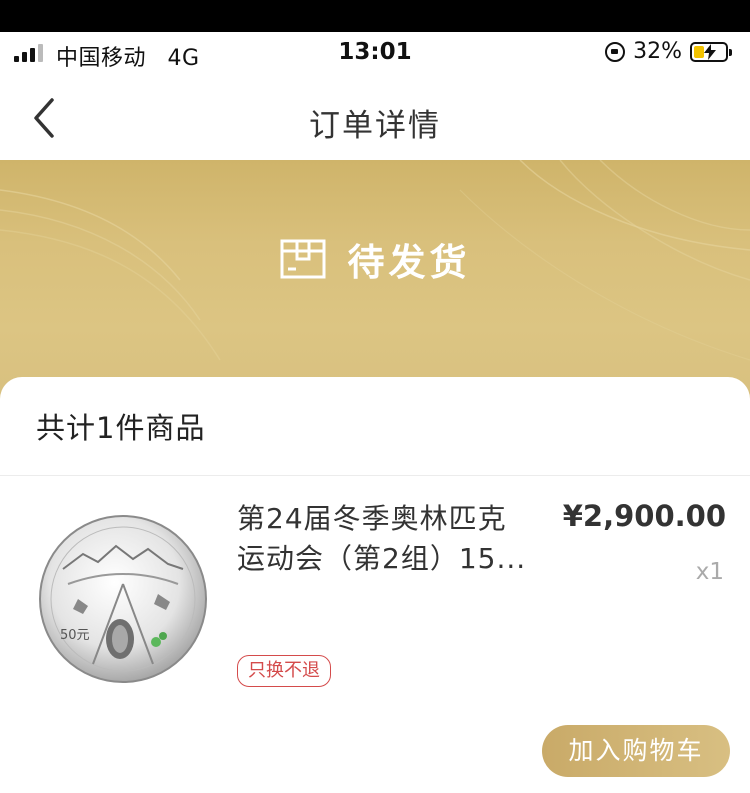 Image resolution: width=750 pixels, height=793 pixels. I want to click on status-indicator: 待发货, so click(375, 259).